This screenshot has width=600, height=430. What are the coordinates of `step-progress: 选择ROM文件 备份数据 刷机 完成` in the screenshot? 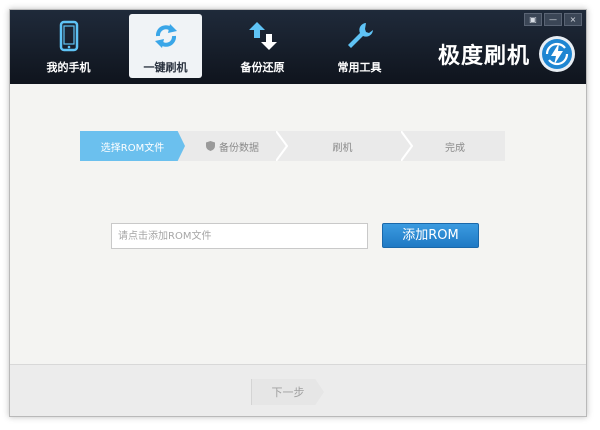 It's located at (292, 146).